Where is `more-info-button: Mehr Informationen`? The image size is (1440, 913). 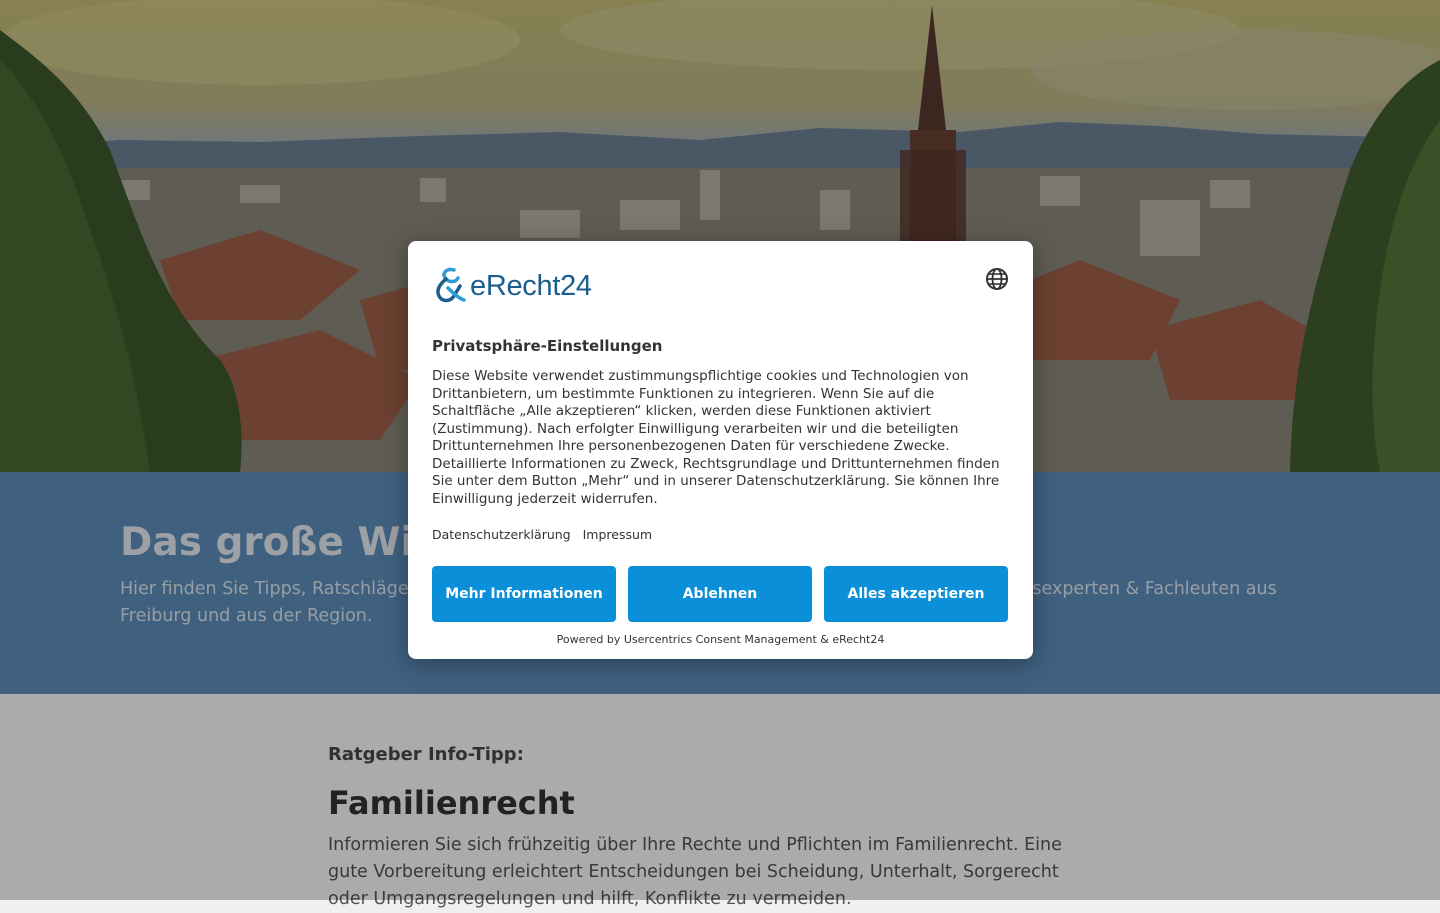
more-info-button: Mehr Informationen is located at coordinates (524, 594).